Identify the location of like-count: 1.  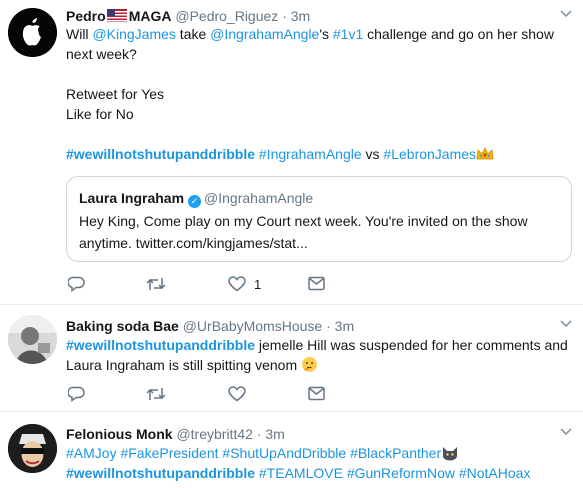
(258, 284).